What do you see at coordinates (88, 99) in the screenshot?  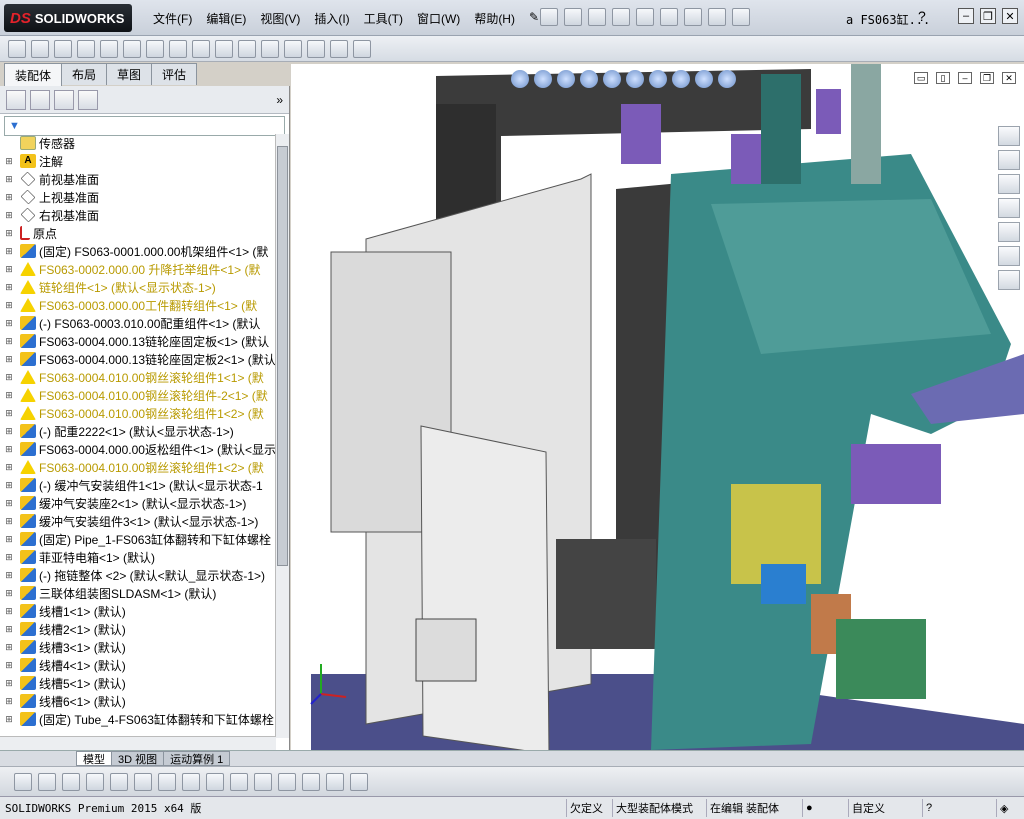 I see `display-manager-icon` at bounding box center [88, 99].